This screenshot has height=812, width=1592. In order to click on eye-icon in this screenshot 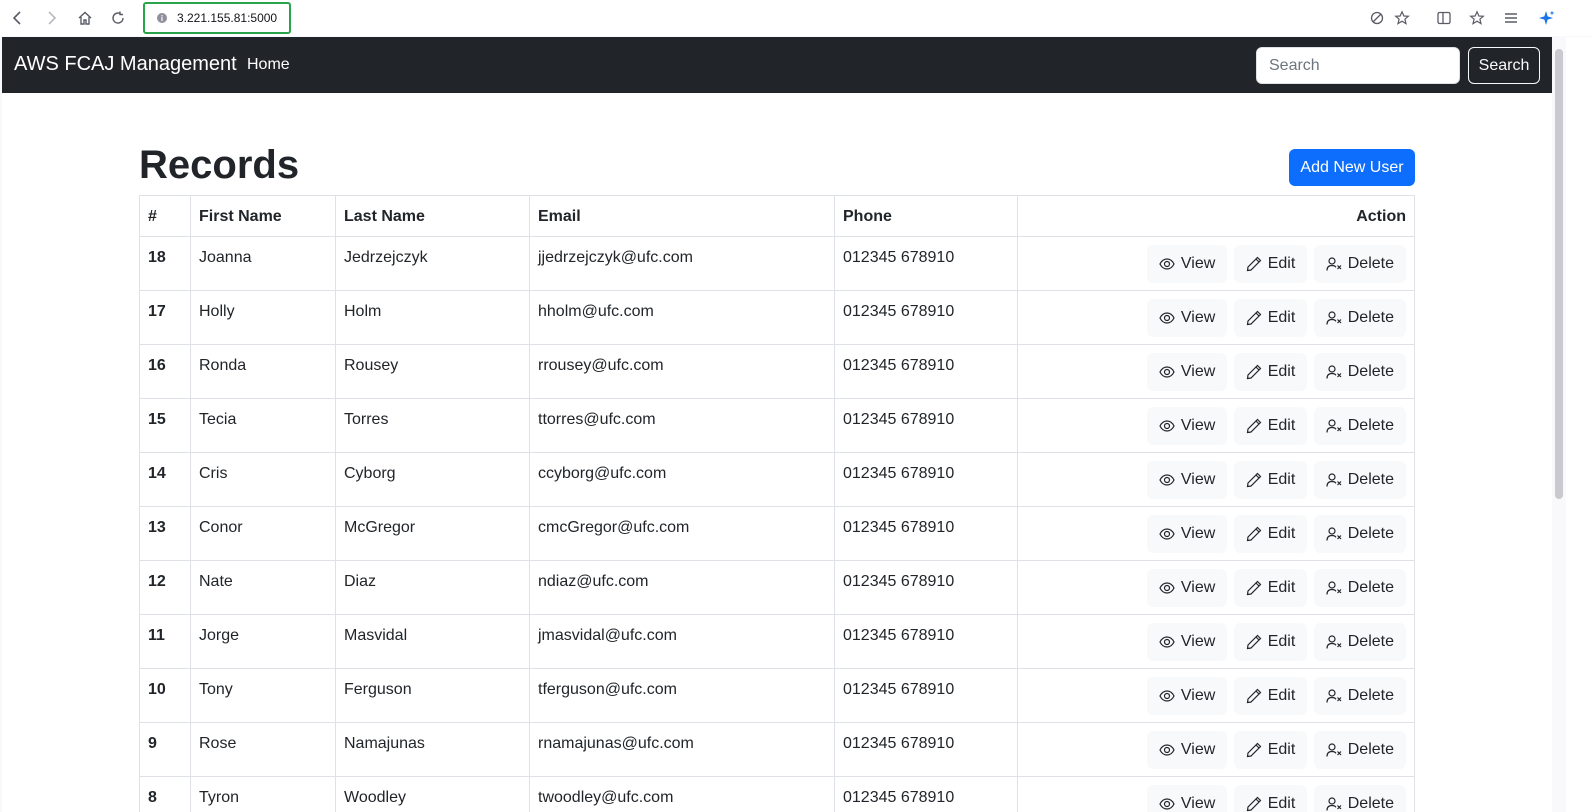, I will do `click(1167, 264)`.